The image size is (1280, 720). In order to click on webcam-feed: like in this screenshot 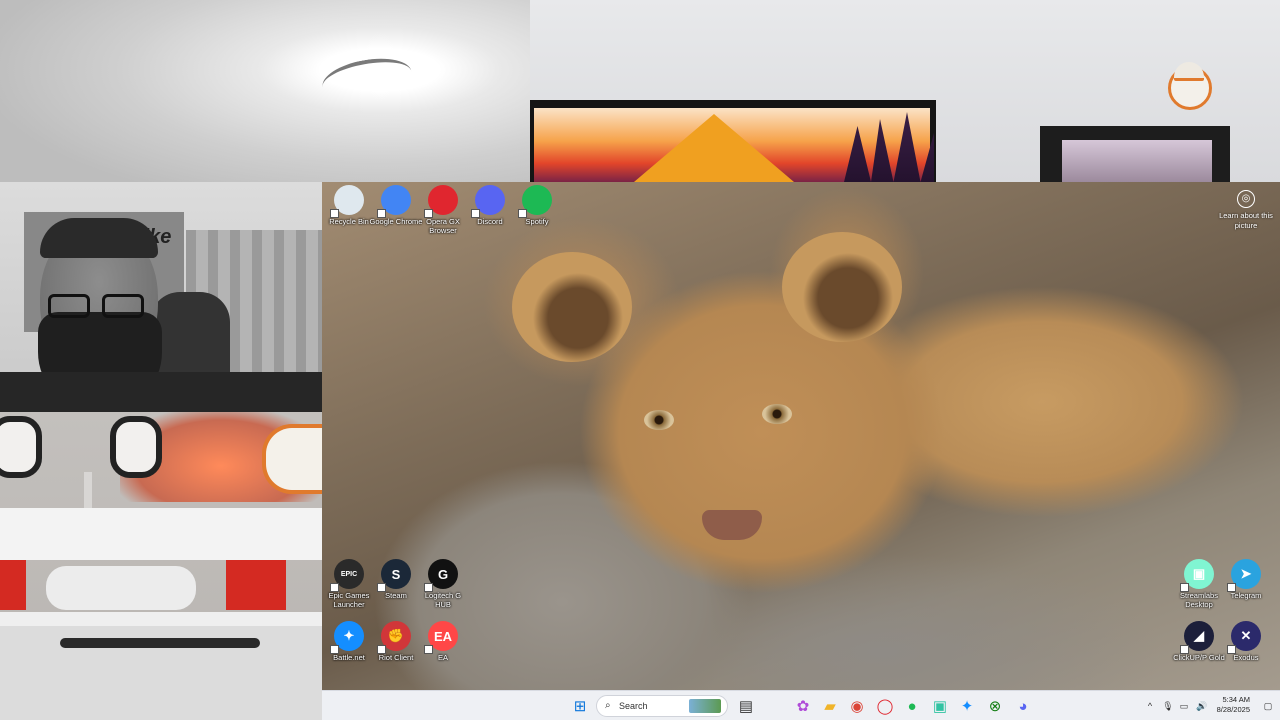, I will do `click(161, 297)`.